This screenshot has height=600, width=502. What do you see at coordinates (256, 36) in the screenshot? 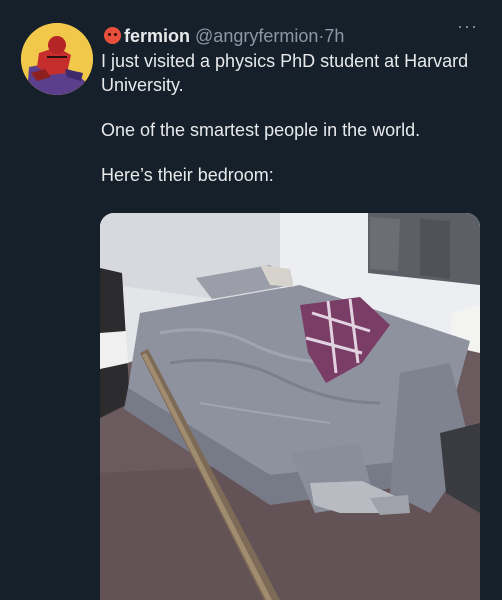
I see `handle: @angryfermion` at bounding box center [256, 36].